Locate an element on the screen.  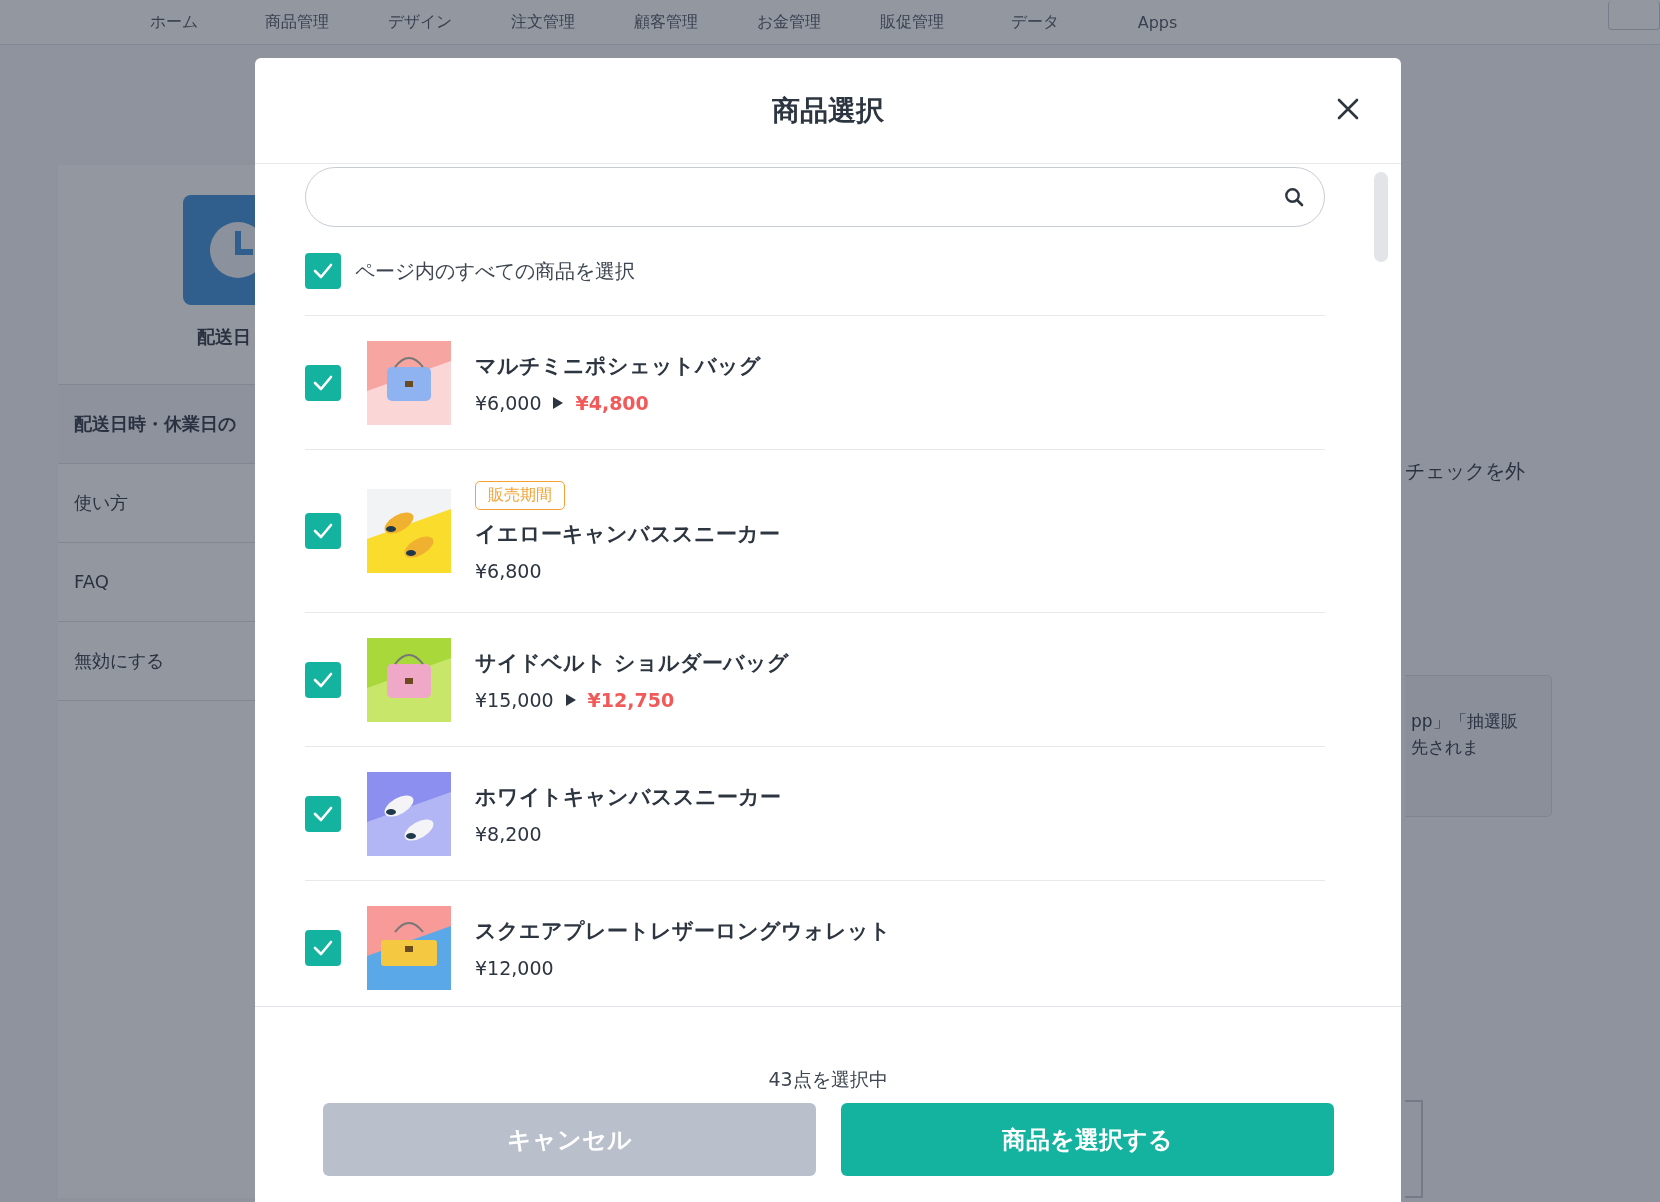
dialog-title: 商品選択 is located at coordinates (828, 110).